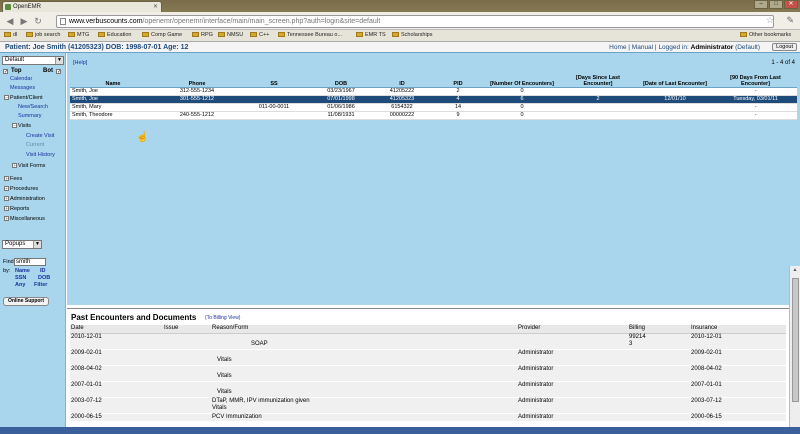  What do you see at coordinates (784, 47) in the screenshot?
I see `logout-button: Logout` at bounding box center [784, 47].